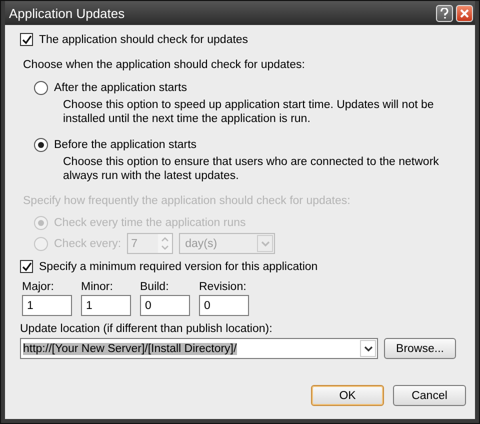 The width and height of the screenshot is (480, 424). Describe the element at coordinates (186, 201) in the screenshot. I see `section-label: Specify how frequently the application should check for updates:` at that location.